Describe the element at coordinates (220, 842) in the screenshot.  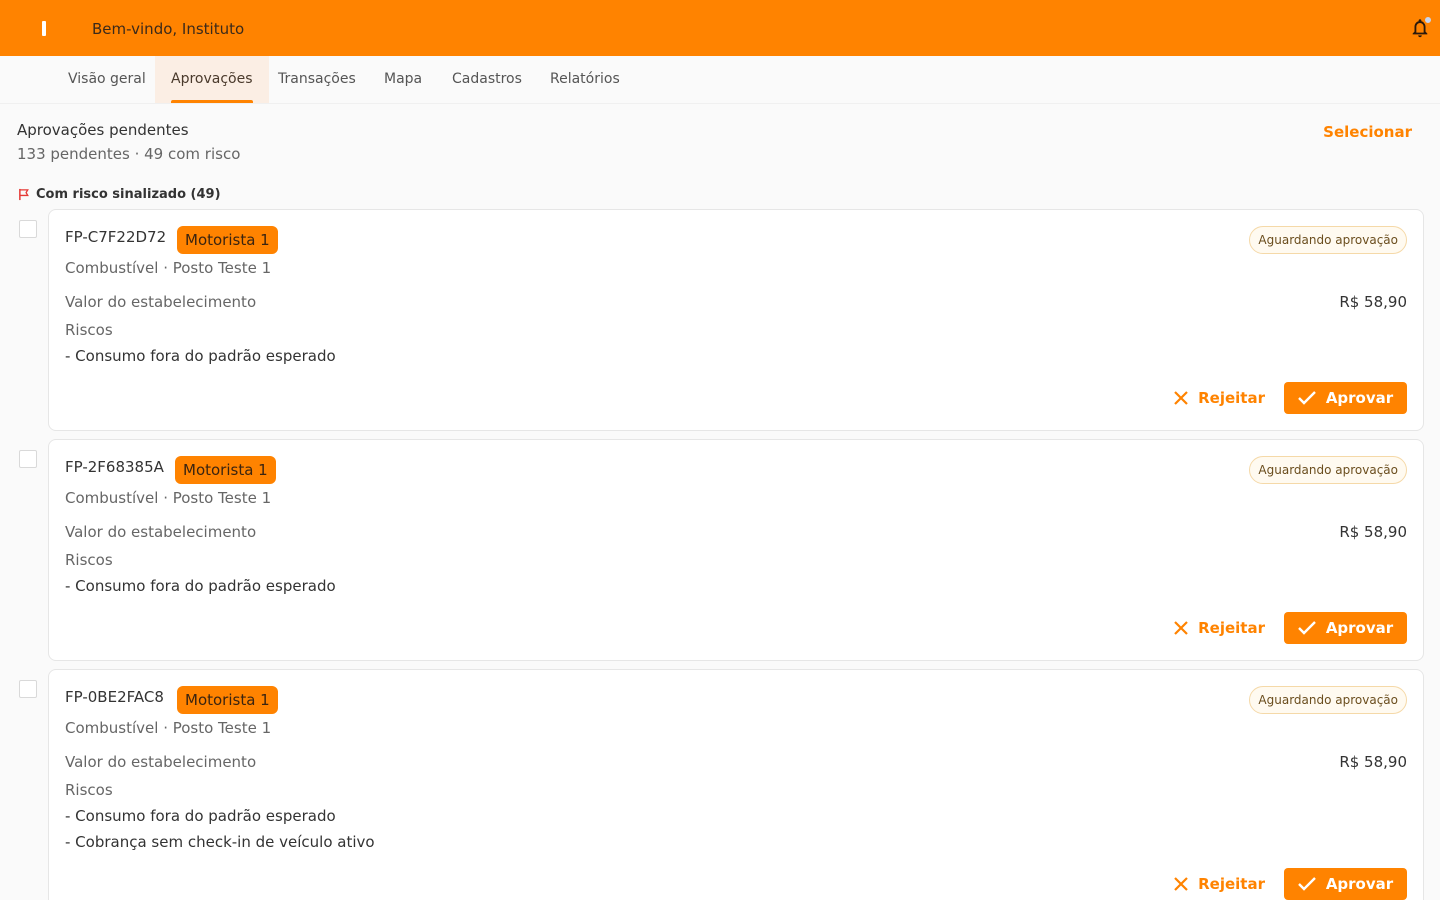
I see `risk-item: - Cobrança sem check-in de veículo ativo` at that location.